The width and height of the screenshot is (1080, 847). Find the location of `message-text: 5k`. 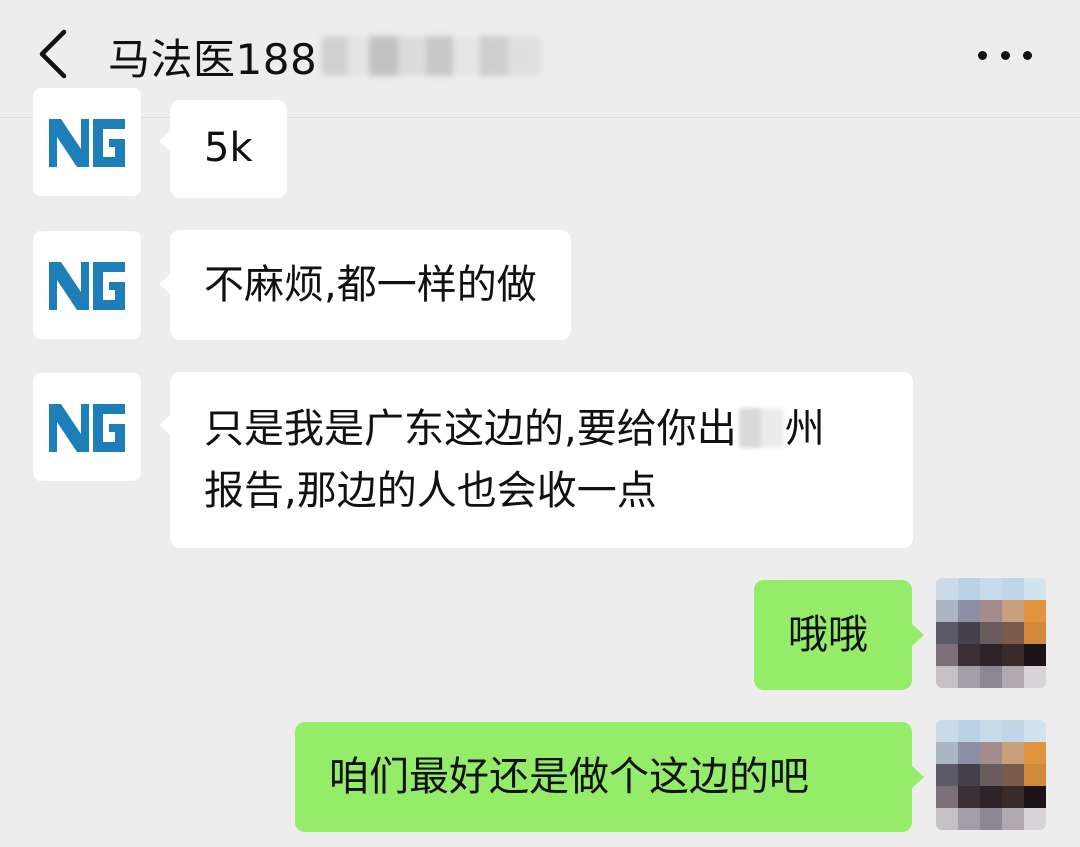

message-text: 5k is located at coordinates (228, 148).